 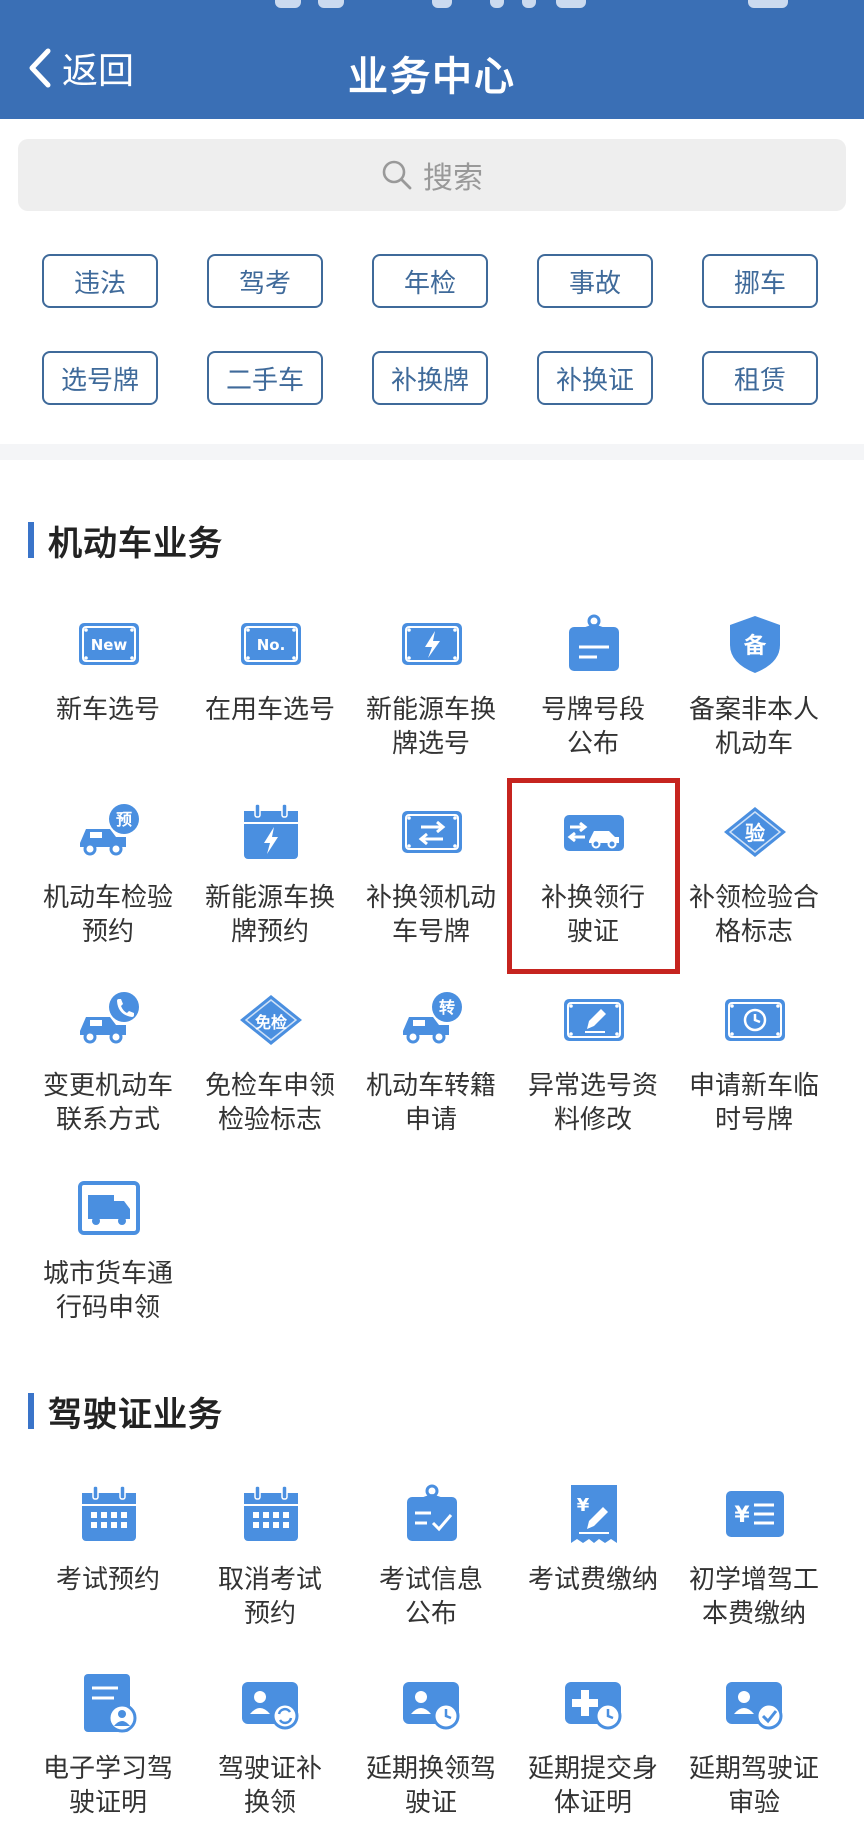 What do you see at coordinates (432, 7) in the screenshot?
I see `status-bar` at bounding box center [432, 7].